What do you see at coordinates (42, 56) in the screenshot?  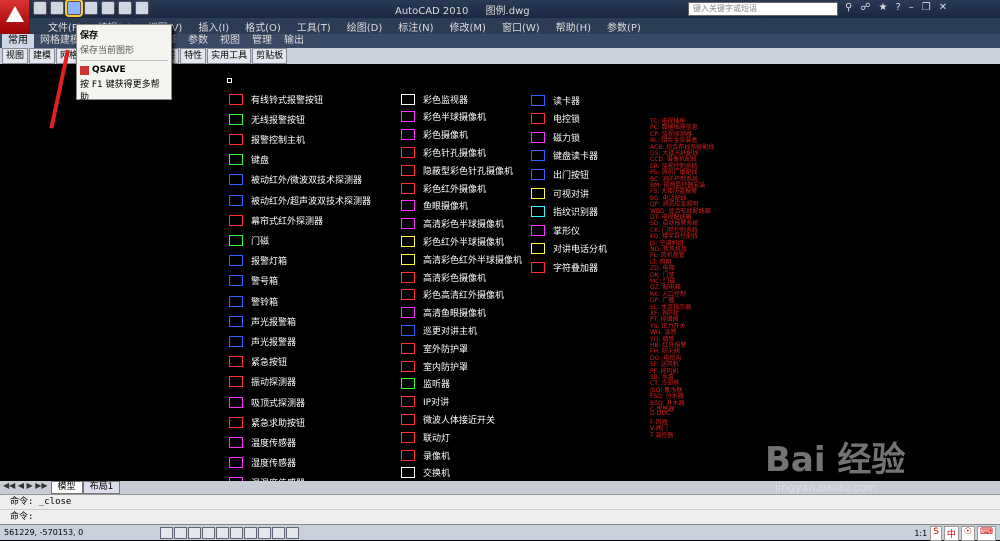 I see `ribbon-panel-button: 建模` at bounding box center [42, 56].